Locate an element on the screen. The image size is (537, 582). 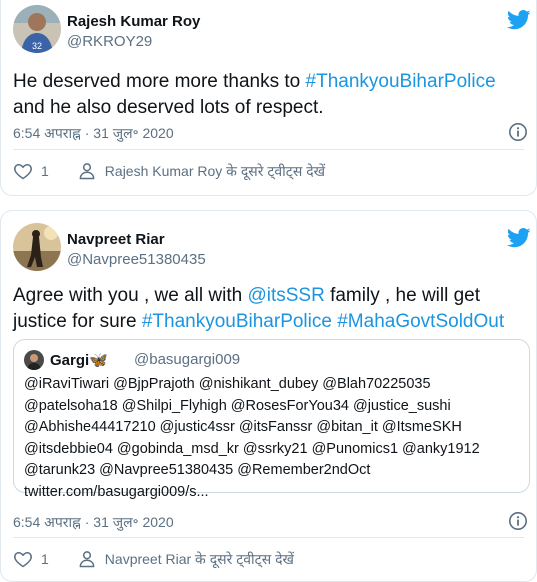
author-handle: @RKROY29 is located at coordinates (109, 41).